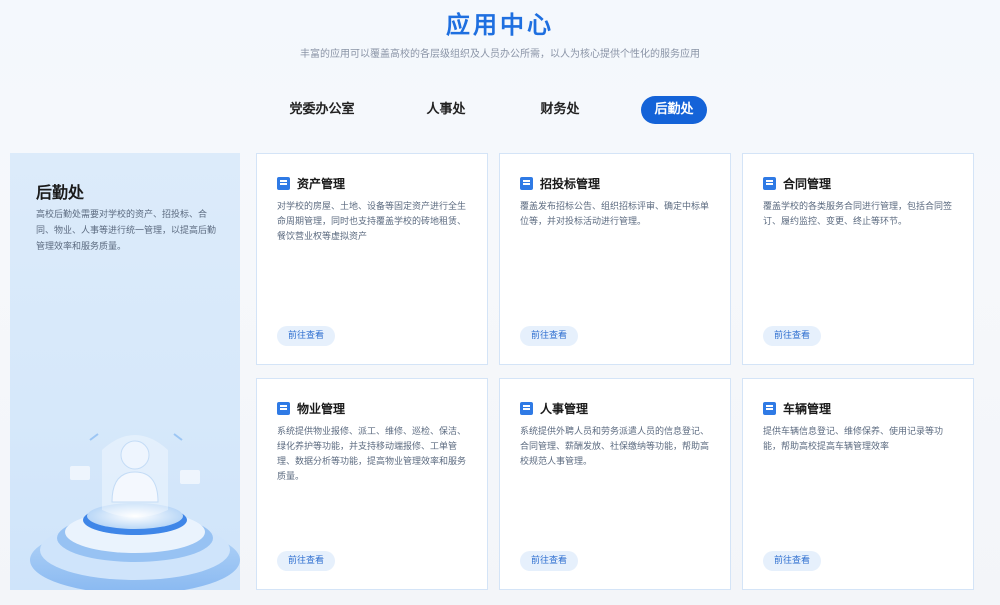 Image resolution: width=1000 pixels, height=605 pixels. What do you see at coordinates (674, 110) in the screenshot?
I see `tab-logistics-office: 后勤处` at bounding box center [674, 110].